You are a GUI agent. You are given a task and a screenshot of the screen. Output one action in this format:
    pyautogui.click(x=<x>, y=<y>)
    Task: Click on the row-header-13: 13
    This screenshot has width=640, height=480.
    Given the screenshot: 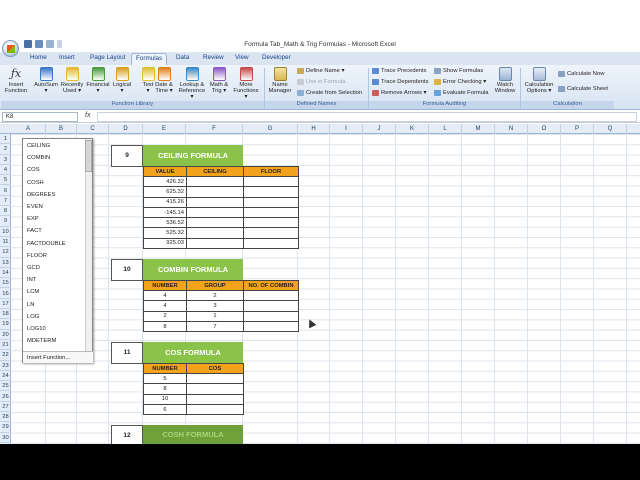 What is the action you would take?
    pyautogui.click(x=5, y=263)
    